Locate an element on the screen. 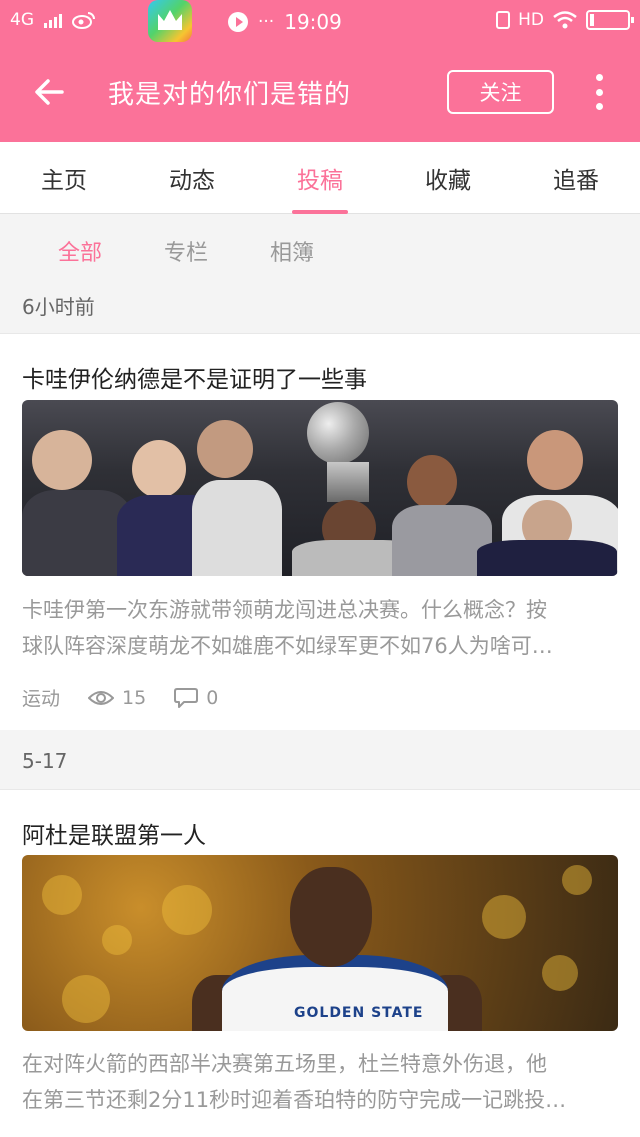 This screenshot has width=640, height=1137. media-play-icon is located at coordinates (238, 22).